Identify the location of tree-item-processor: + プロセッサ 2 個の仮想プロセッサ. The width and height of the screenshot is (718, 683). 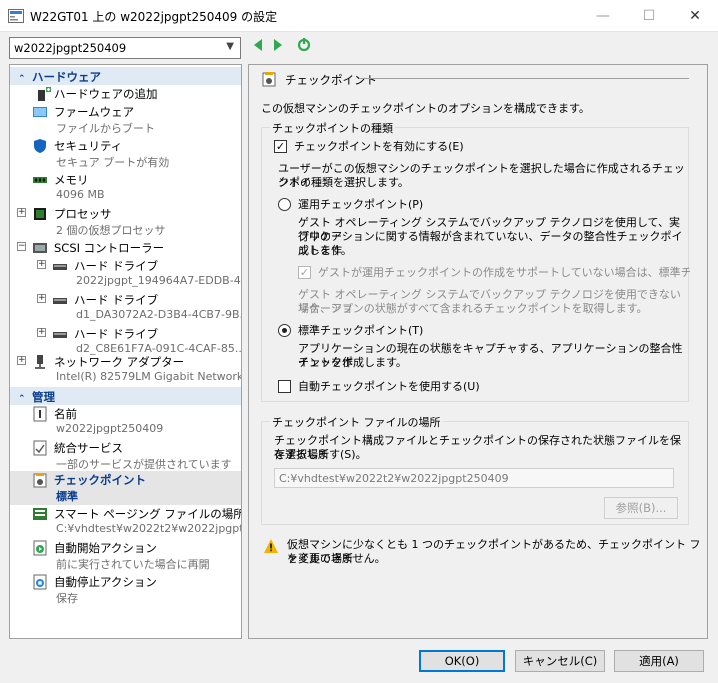
(125, 222).